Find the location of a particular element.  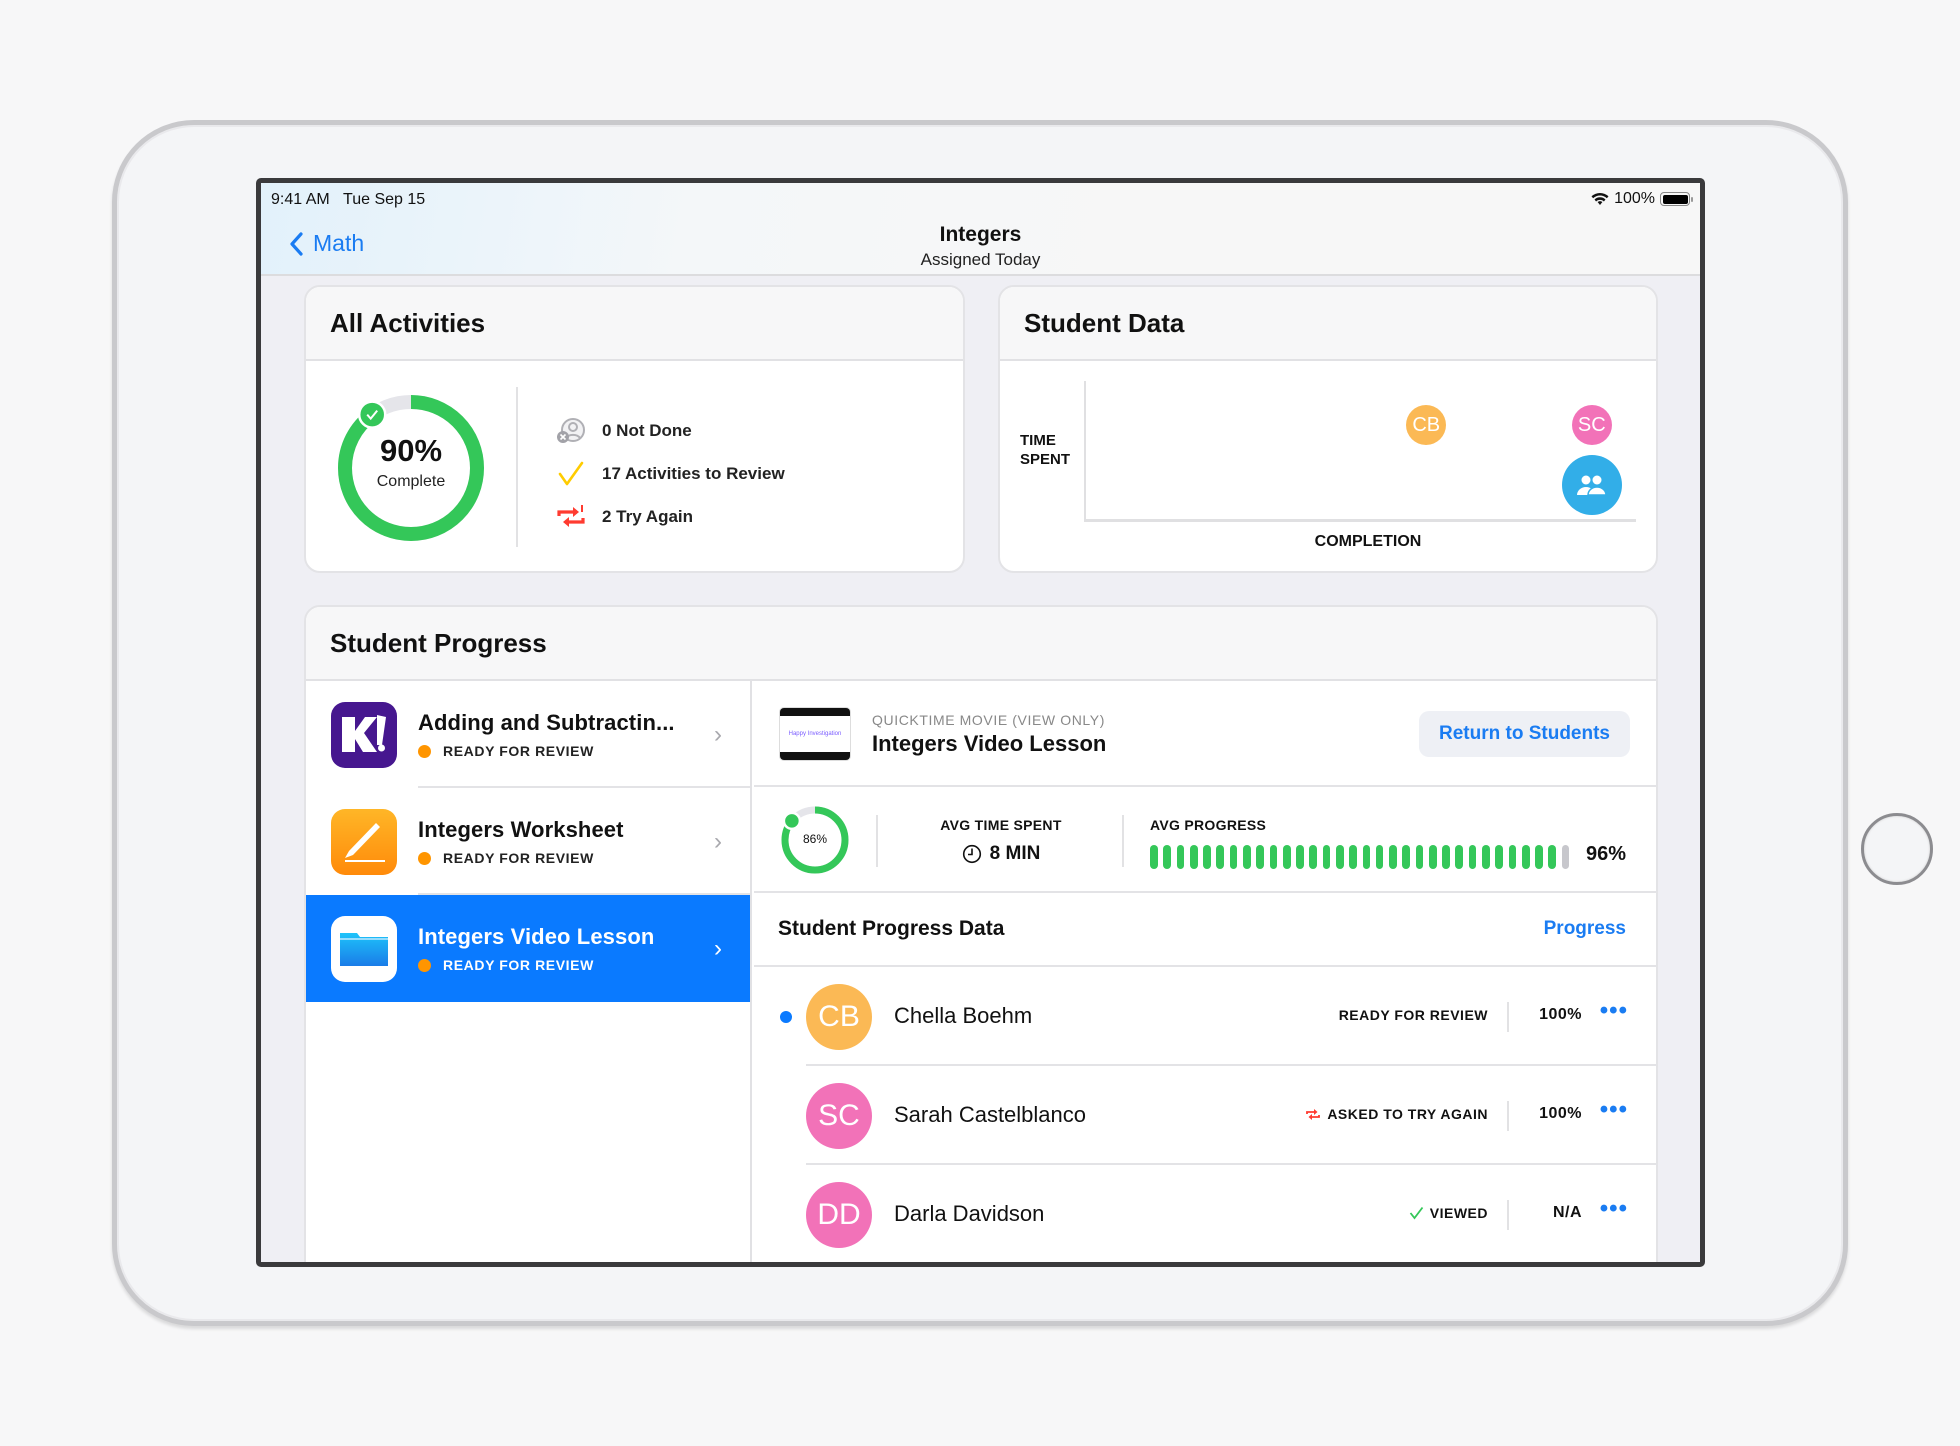

student-percent: N/A is located at coordinates (1567, 1212).